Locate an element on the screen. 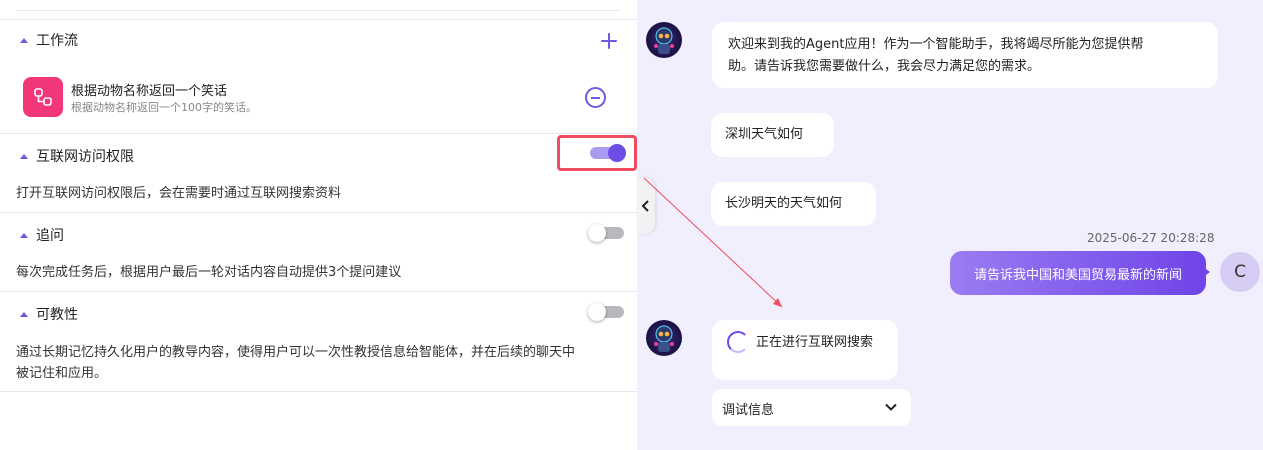 This screenshot has height=450, width=1263. bubble-tail is located at coordinates (1206, 272).